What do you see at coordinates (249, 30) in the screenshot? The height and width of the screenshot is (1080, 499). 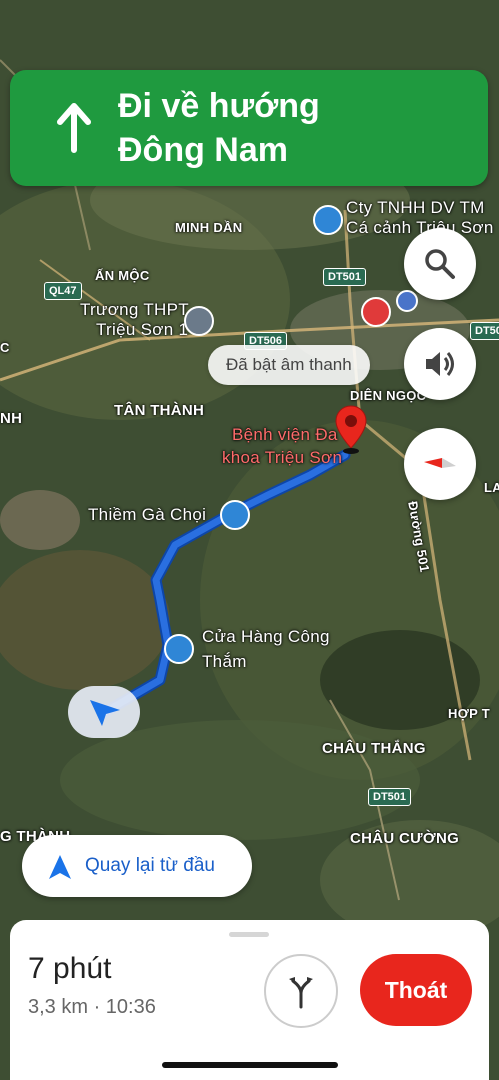 I see `status-bar` at bounding box center [249, 30].